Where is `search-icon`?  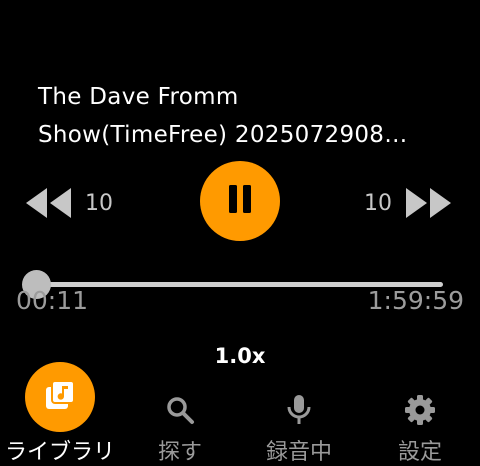
search-icon is located at coordinates (180, 410).